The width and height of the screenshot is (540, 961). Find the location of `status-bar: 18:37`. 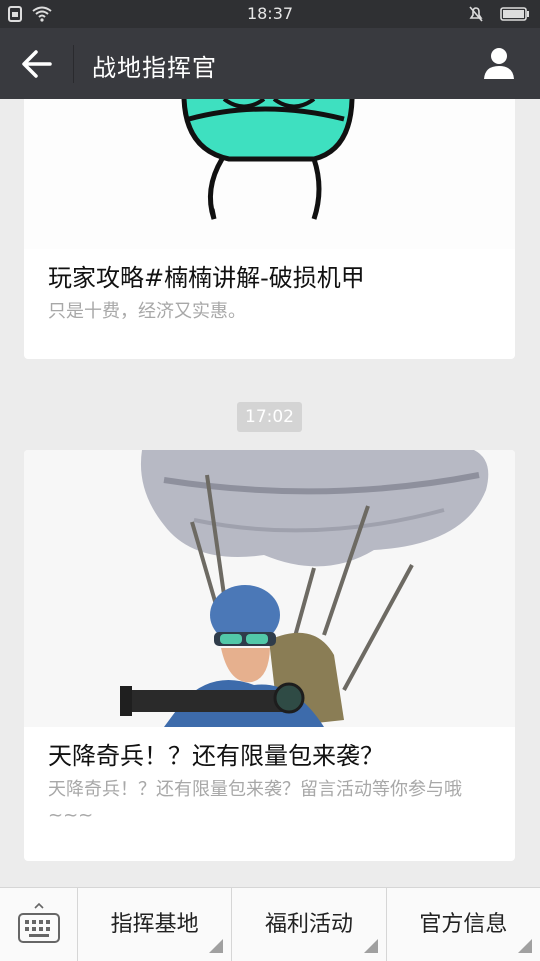

status-bar: 18:37 is located at coordinates (270, 14).